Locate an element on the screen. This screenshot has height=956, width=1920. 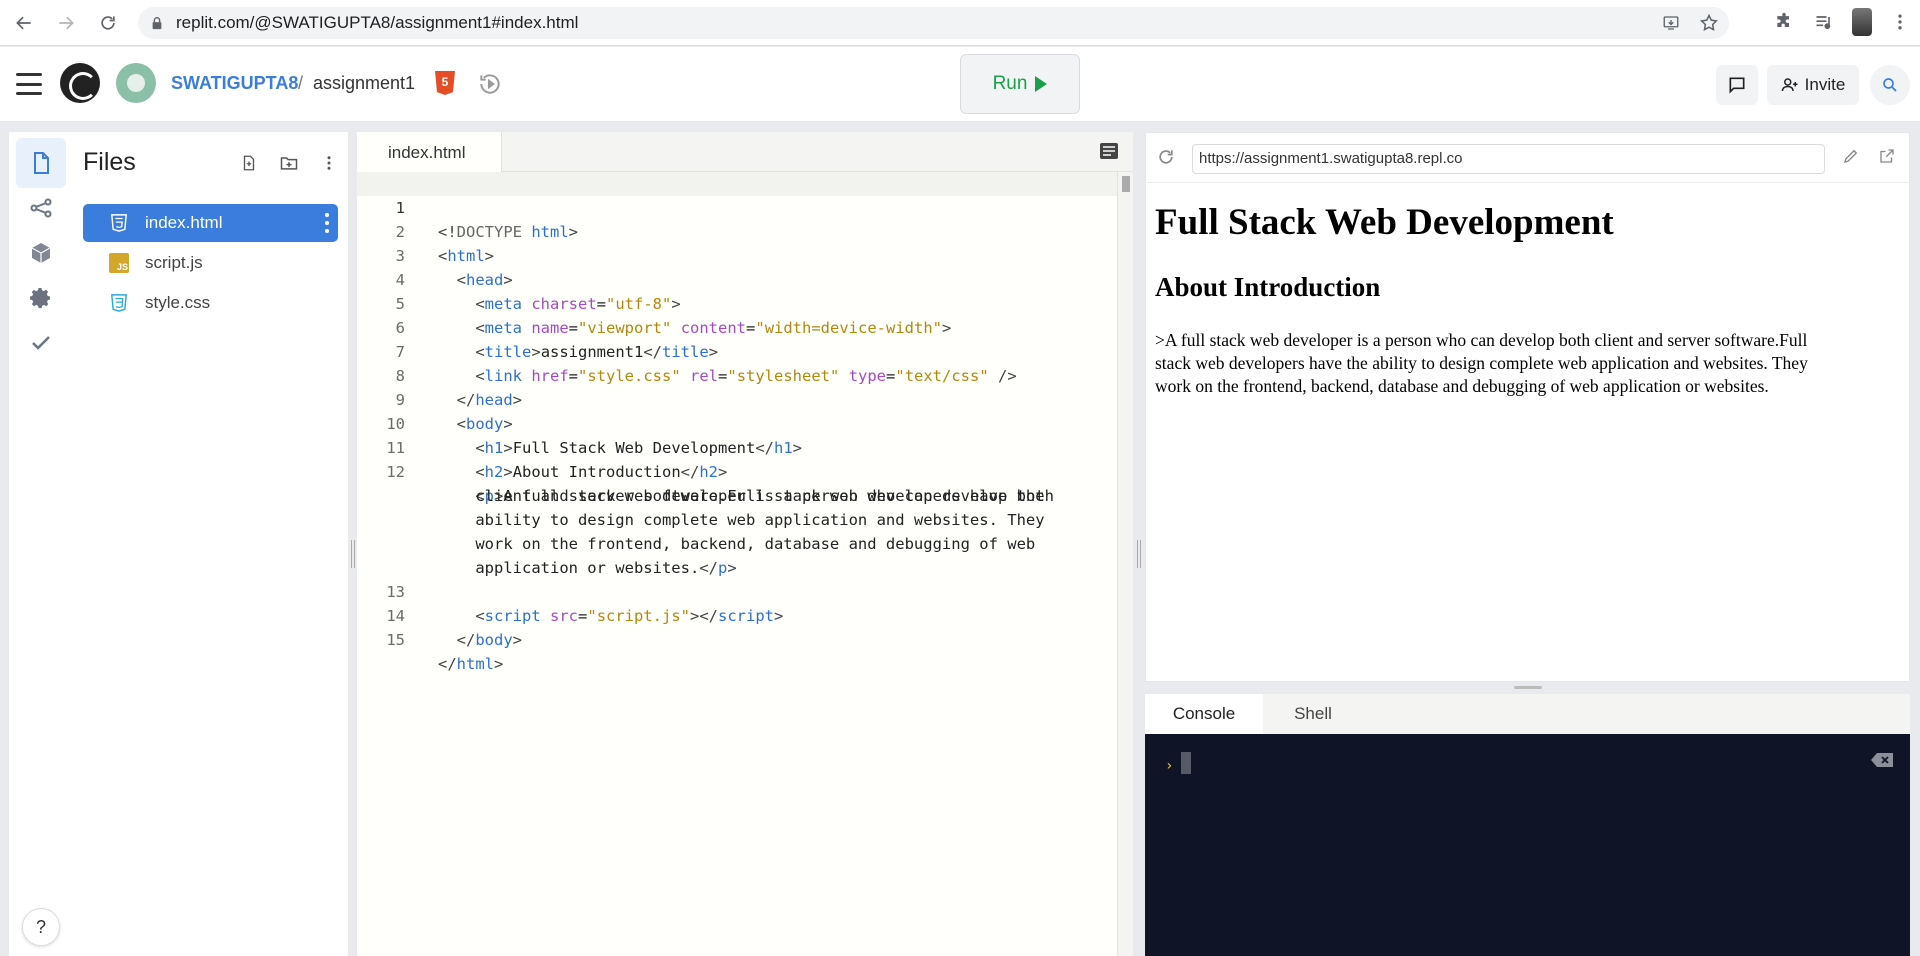
editor-scrollbar is located at coordinates (1125, 564).